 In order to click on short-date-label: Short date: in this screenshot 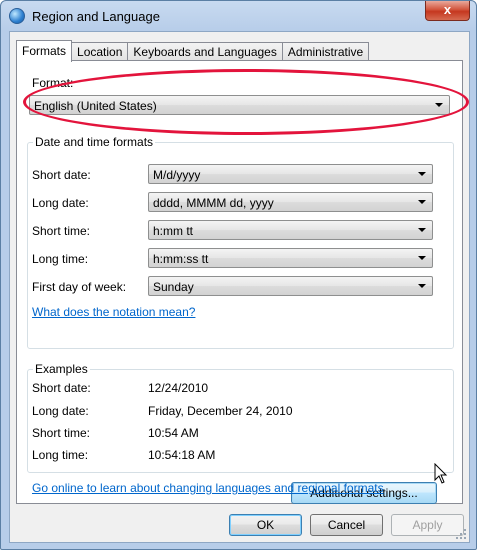, I will do `click(61, 175)`.